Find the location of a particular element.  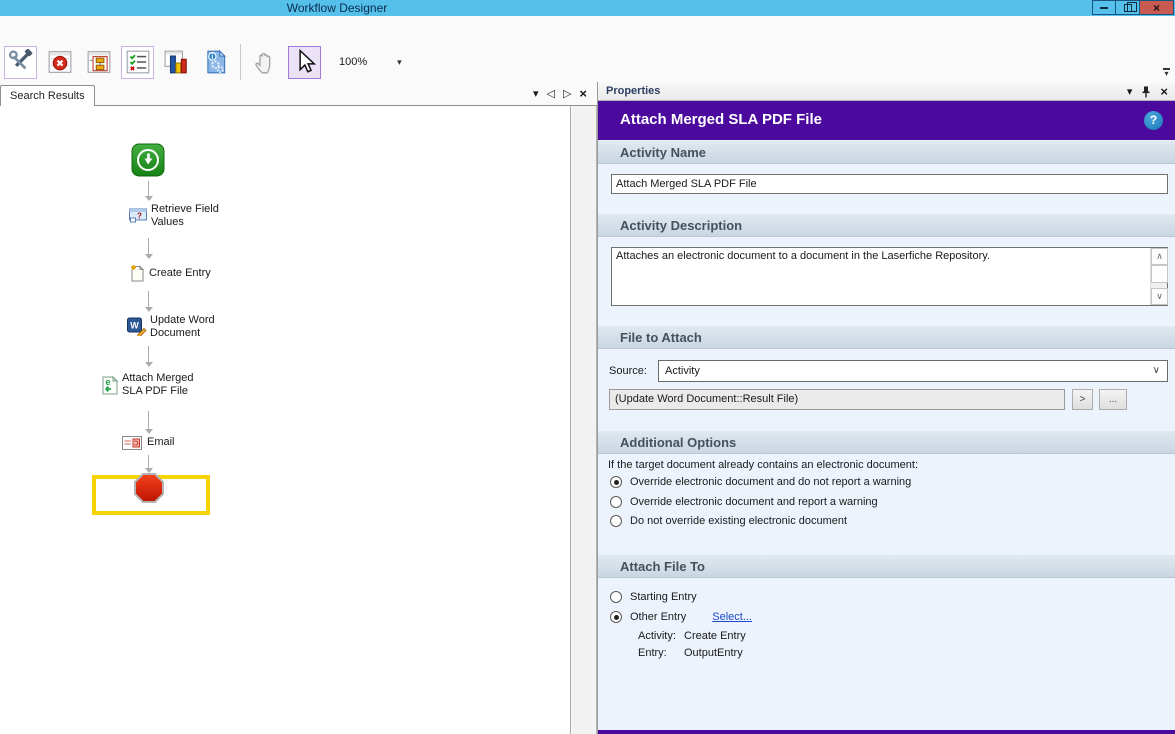

workflow-diagram-button is located at coordinates (98, 62).